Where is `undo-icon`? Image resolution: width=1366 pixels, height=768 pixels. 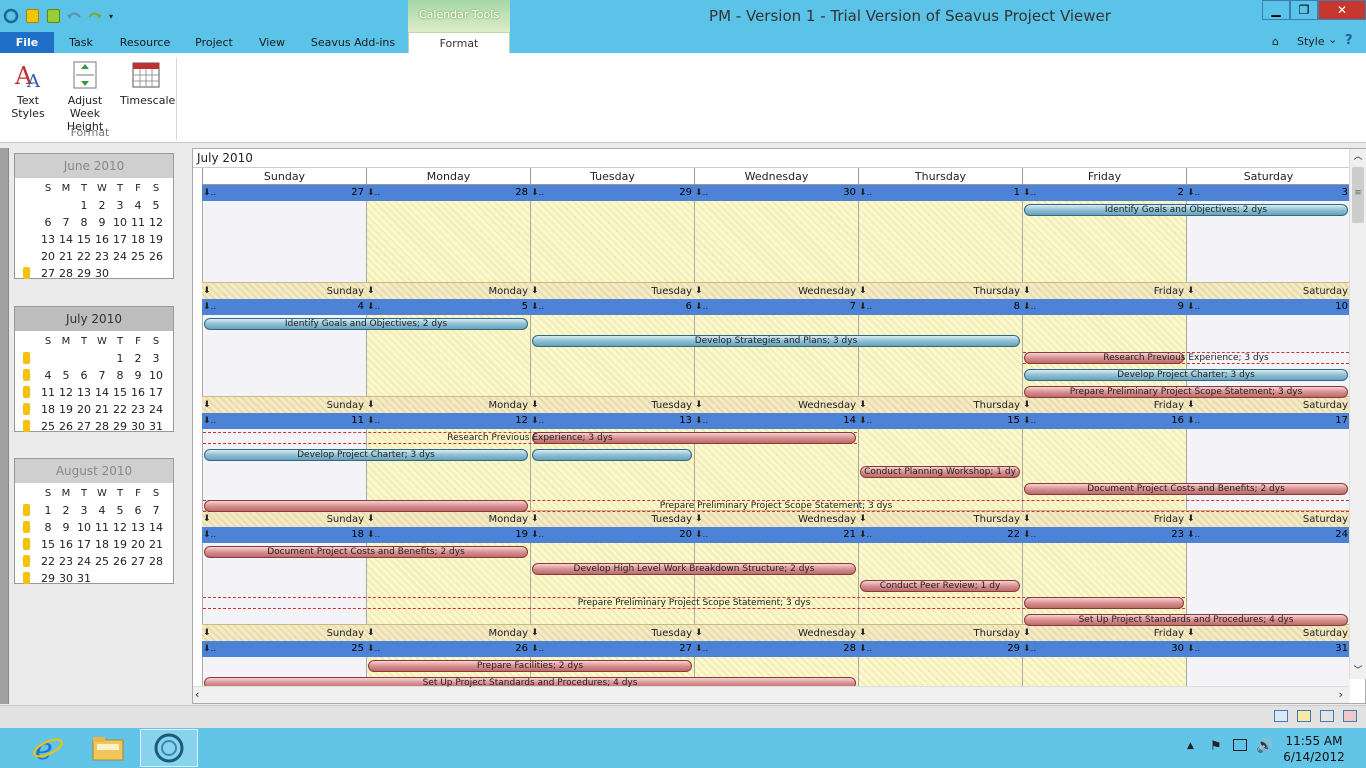 undo-icon is located at coordinates (74, 16).